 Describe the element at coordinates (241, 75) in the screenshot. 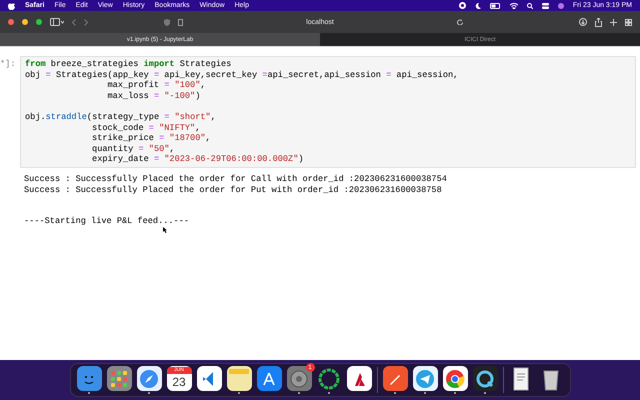

I see `code-line: obj = Strategies(app_key = api_key,secret_key =api_secret,api_session = api_session,` at that location.